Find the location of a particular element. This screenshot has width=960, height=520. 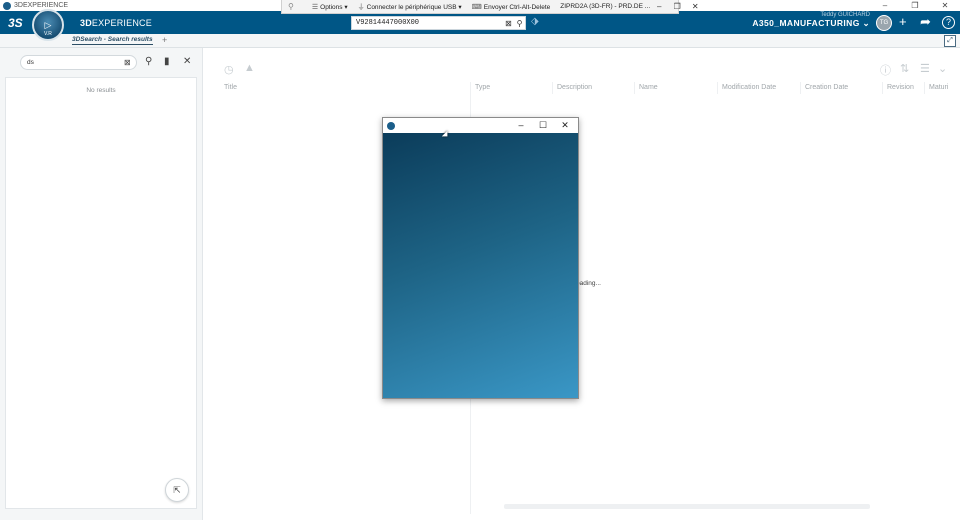

app-icon is located at coordinates (7, 5).